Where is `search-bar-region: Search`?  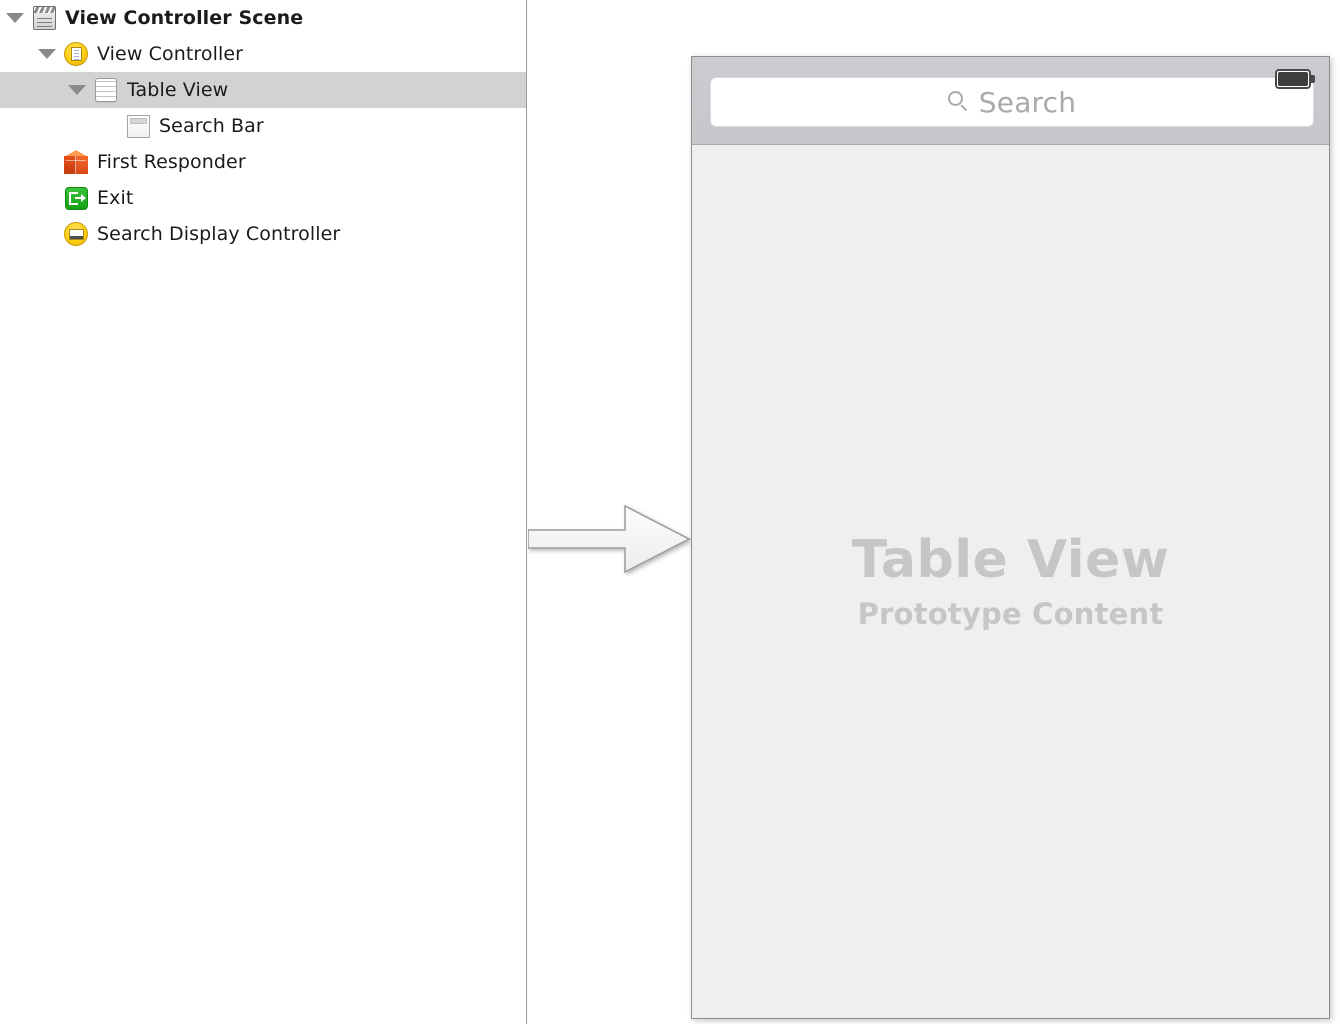 search-bar-region: Search is located at coordinates (1010, 101).